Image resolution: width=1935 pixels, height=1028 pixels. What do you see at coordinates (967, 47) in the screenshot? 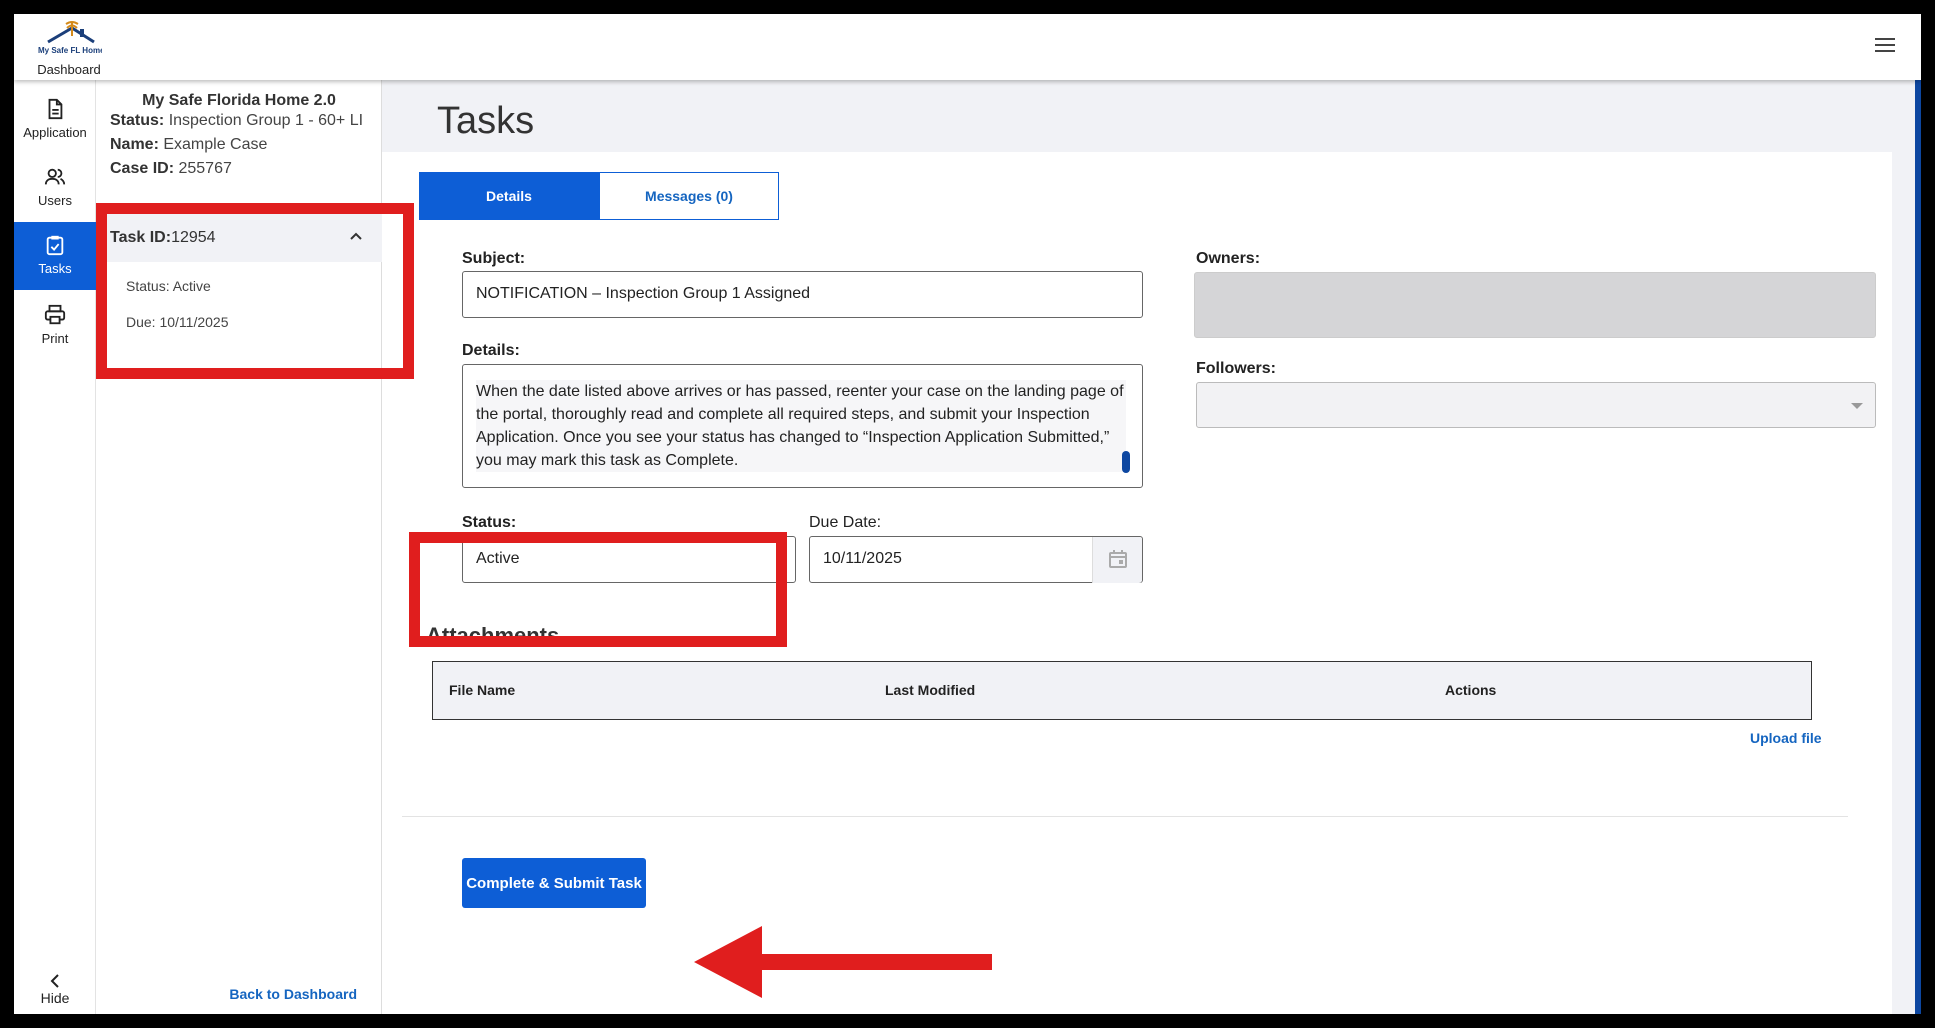
I see `top-bar: My Safe FL Home Dashboard` at bounding box center [967, 47].